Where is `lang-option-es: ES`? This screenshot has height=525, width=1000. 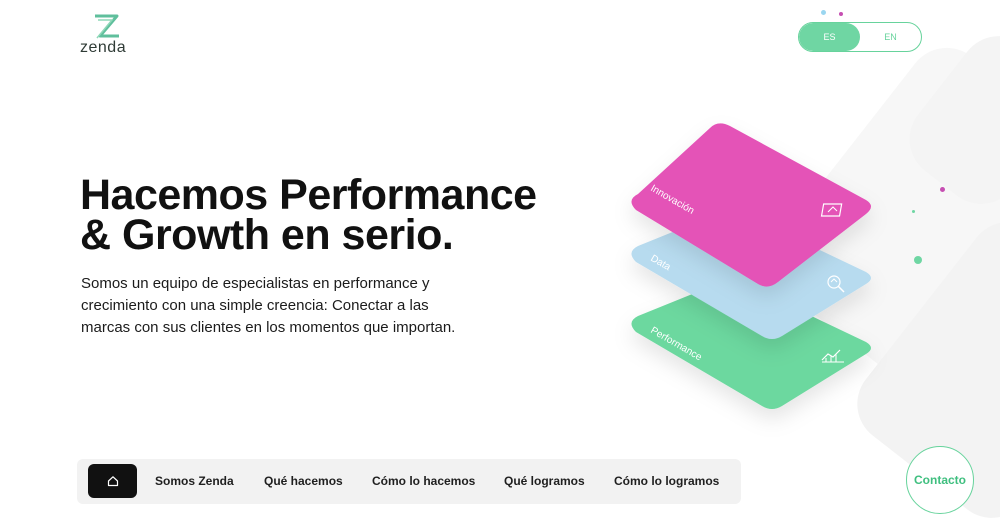 lang-option-es: ES is located at coordinates (829, 37).